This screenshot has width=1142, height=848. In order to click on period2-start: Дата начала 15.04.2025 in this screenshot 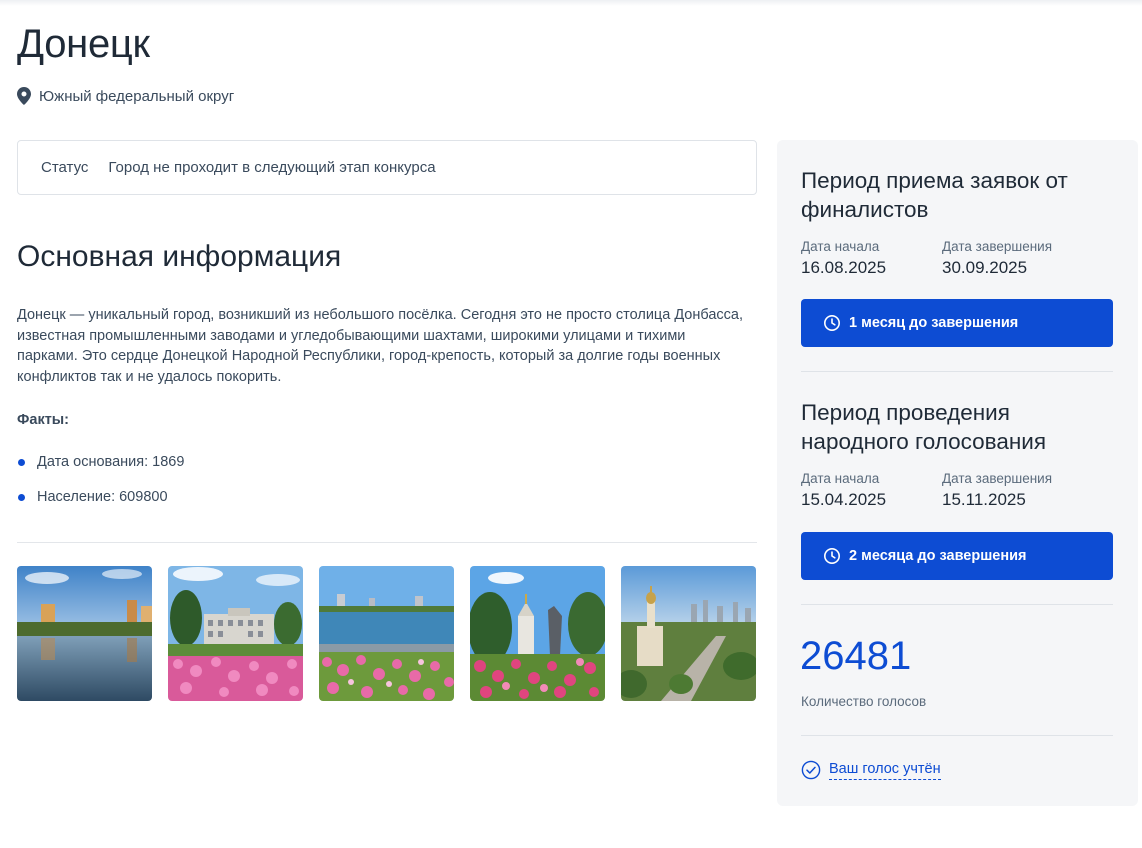, I will do `click(871, 490)`.